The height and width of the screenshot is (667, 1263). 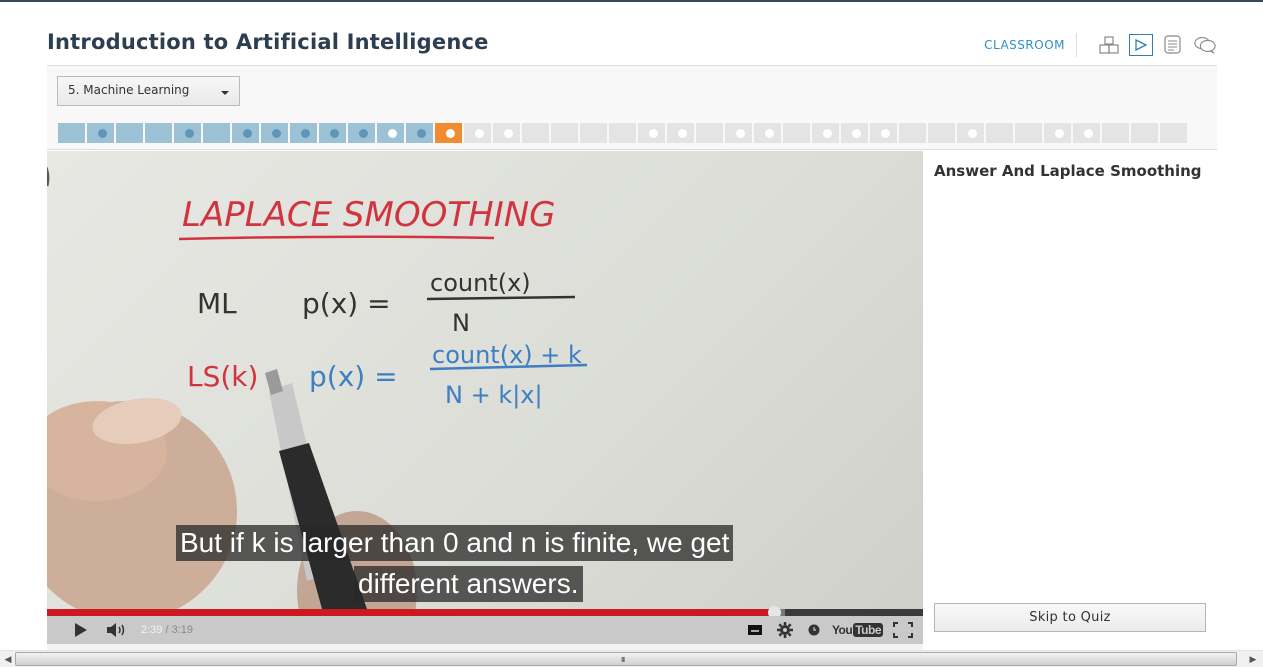 I want to click on whiteboard-ls-label: LS(k), so click(x=222, y=376).